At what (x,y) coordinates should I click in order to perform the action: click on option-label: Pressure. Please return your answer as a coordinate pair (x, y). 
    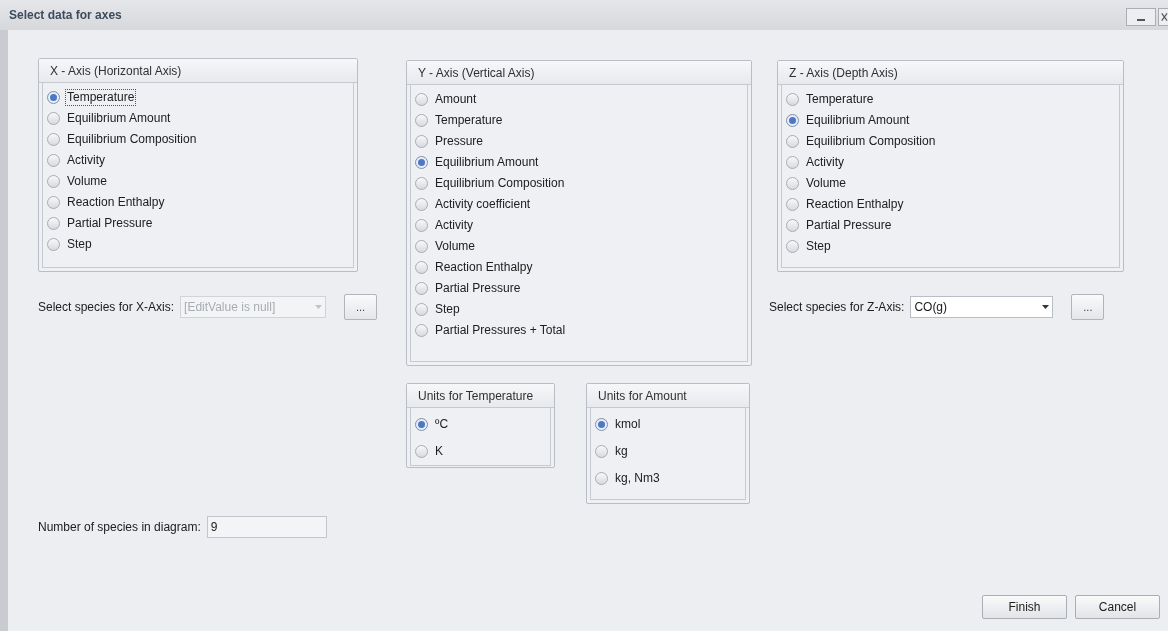
    Looking at the image, I should click on (459, 141).